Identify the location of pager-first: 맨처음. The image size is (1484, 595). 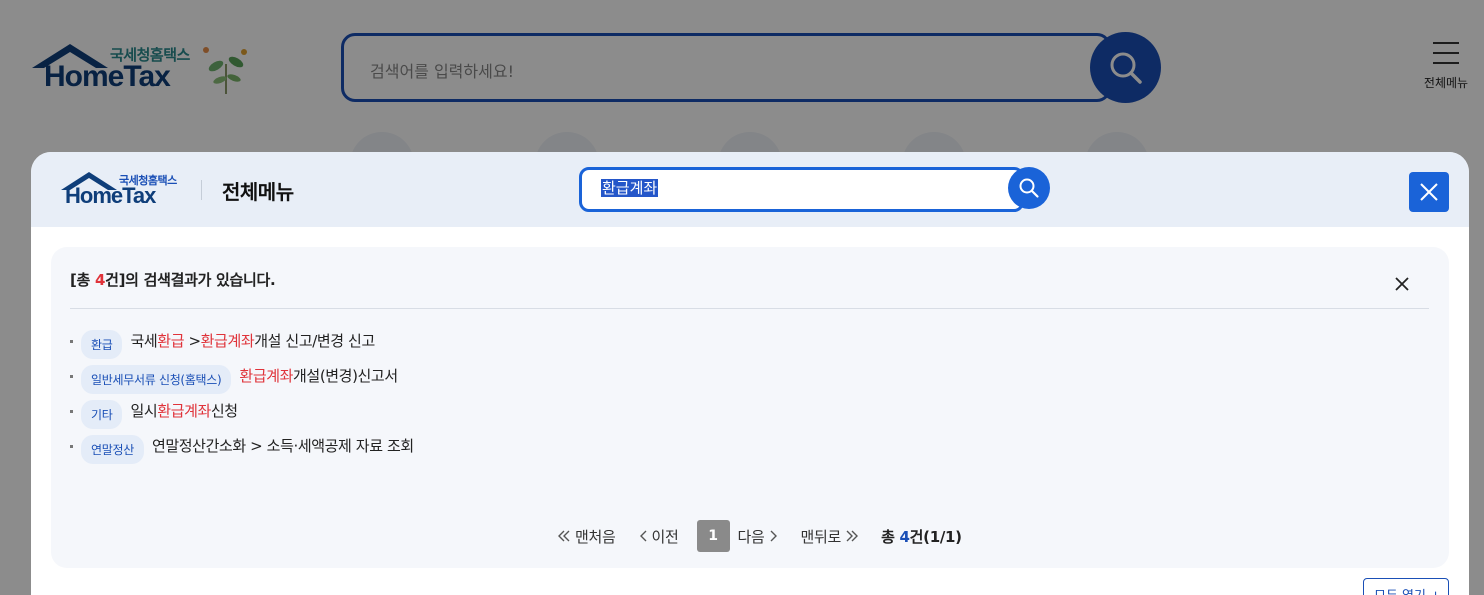
(584, 536).